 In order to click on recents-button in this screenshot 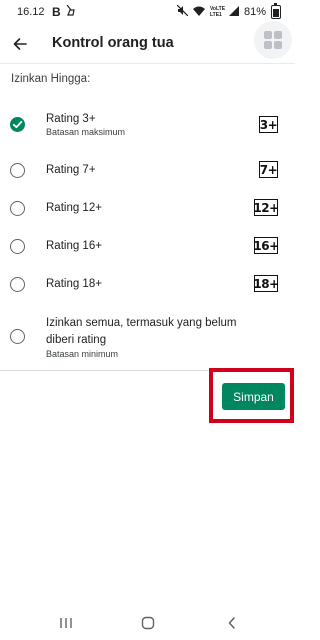, I will do `click(66, 623)`.